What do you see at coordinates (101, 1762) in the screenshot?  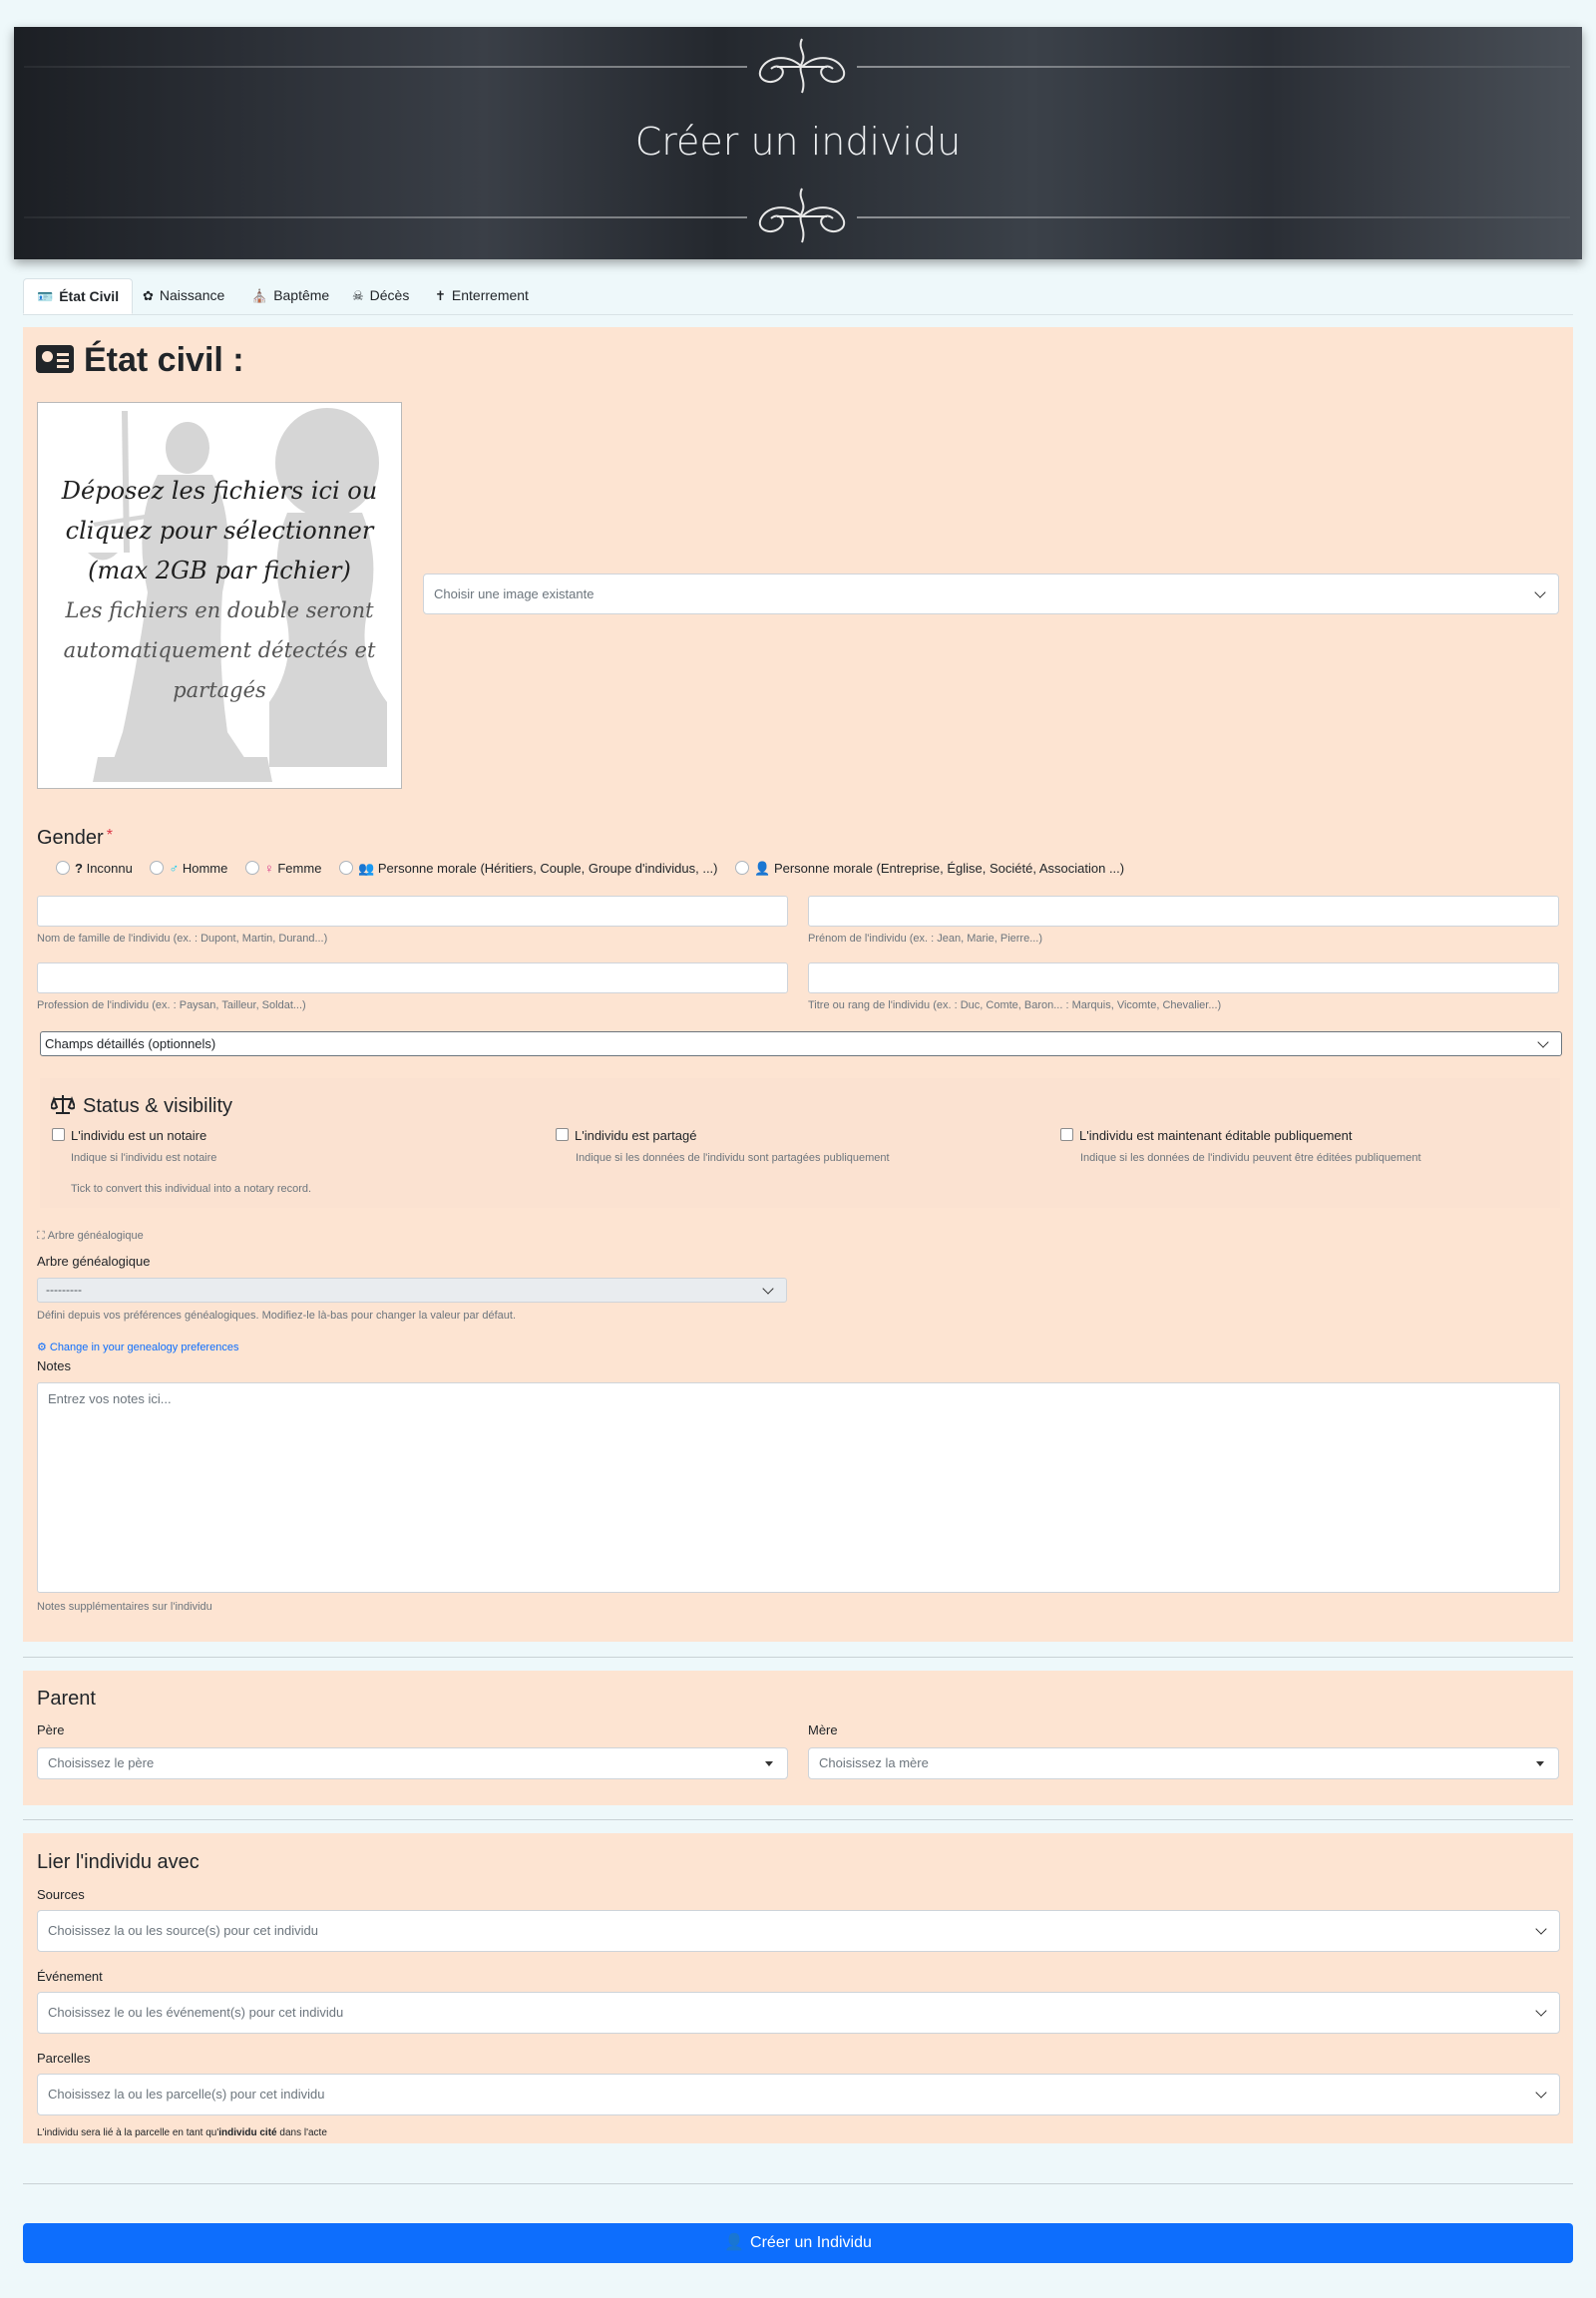 I see `select-placeholder: Choisissez le père` at bounding box center [101, 1762].